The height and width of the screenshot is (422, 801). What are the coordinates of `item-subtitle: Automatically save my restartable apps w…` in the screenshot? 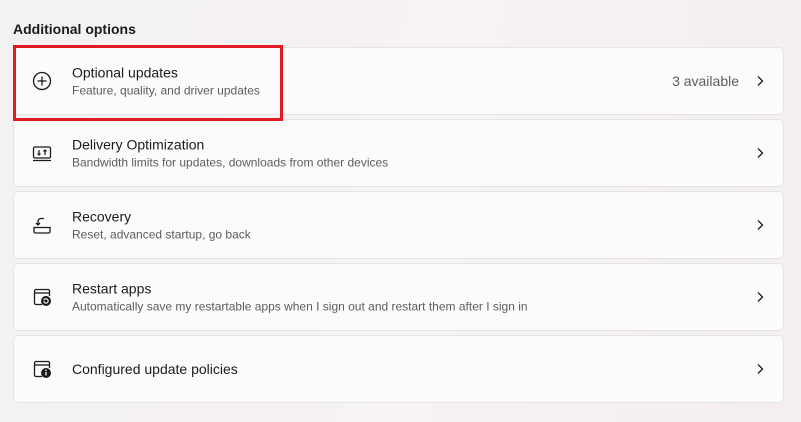 It's located at (300, 306).